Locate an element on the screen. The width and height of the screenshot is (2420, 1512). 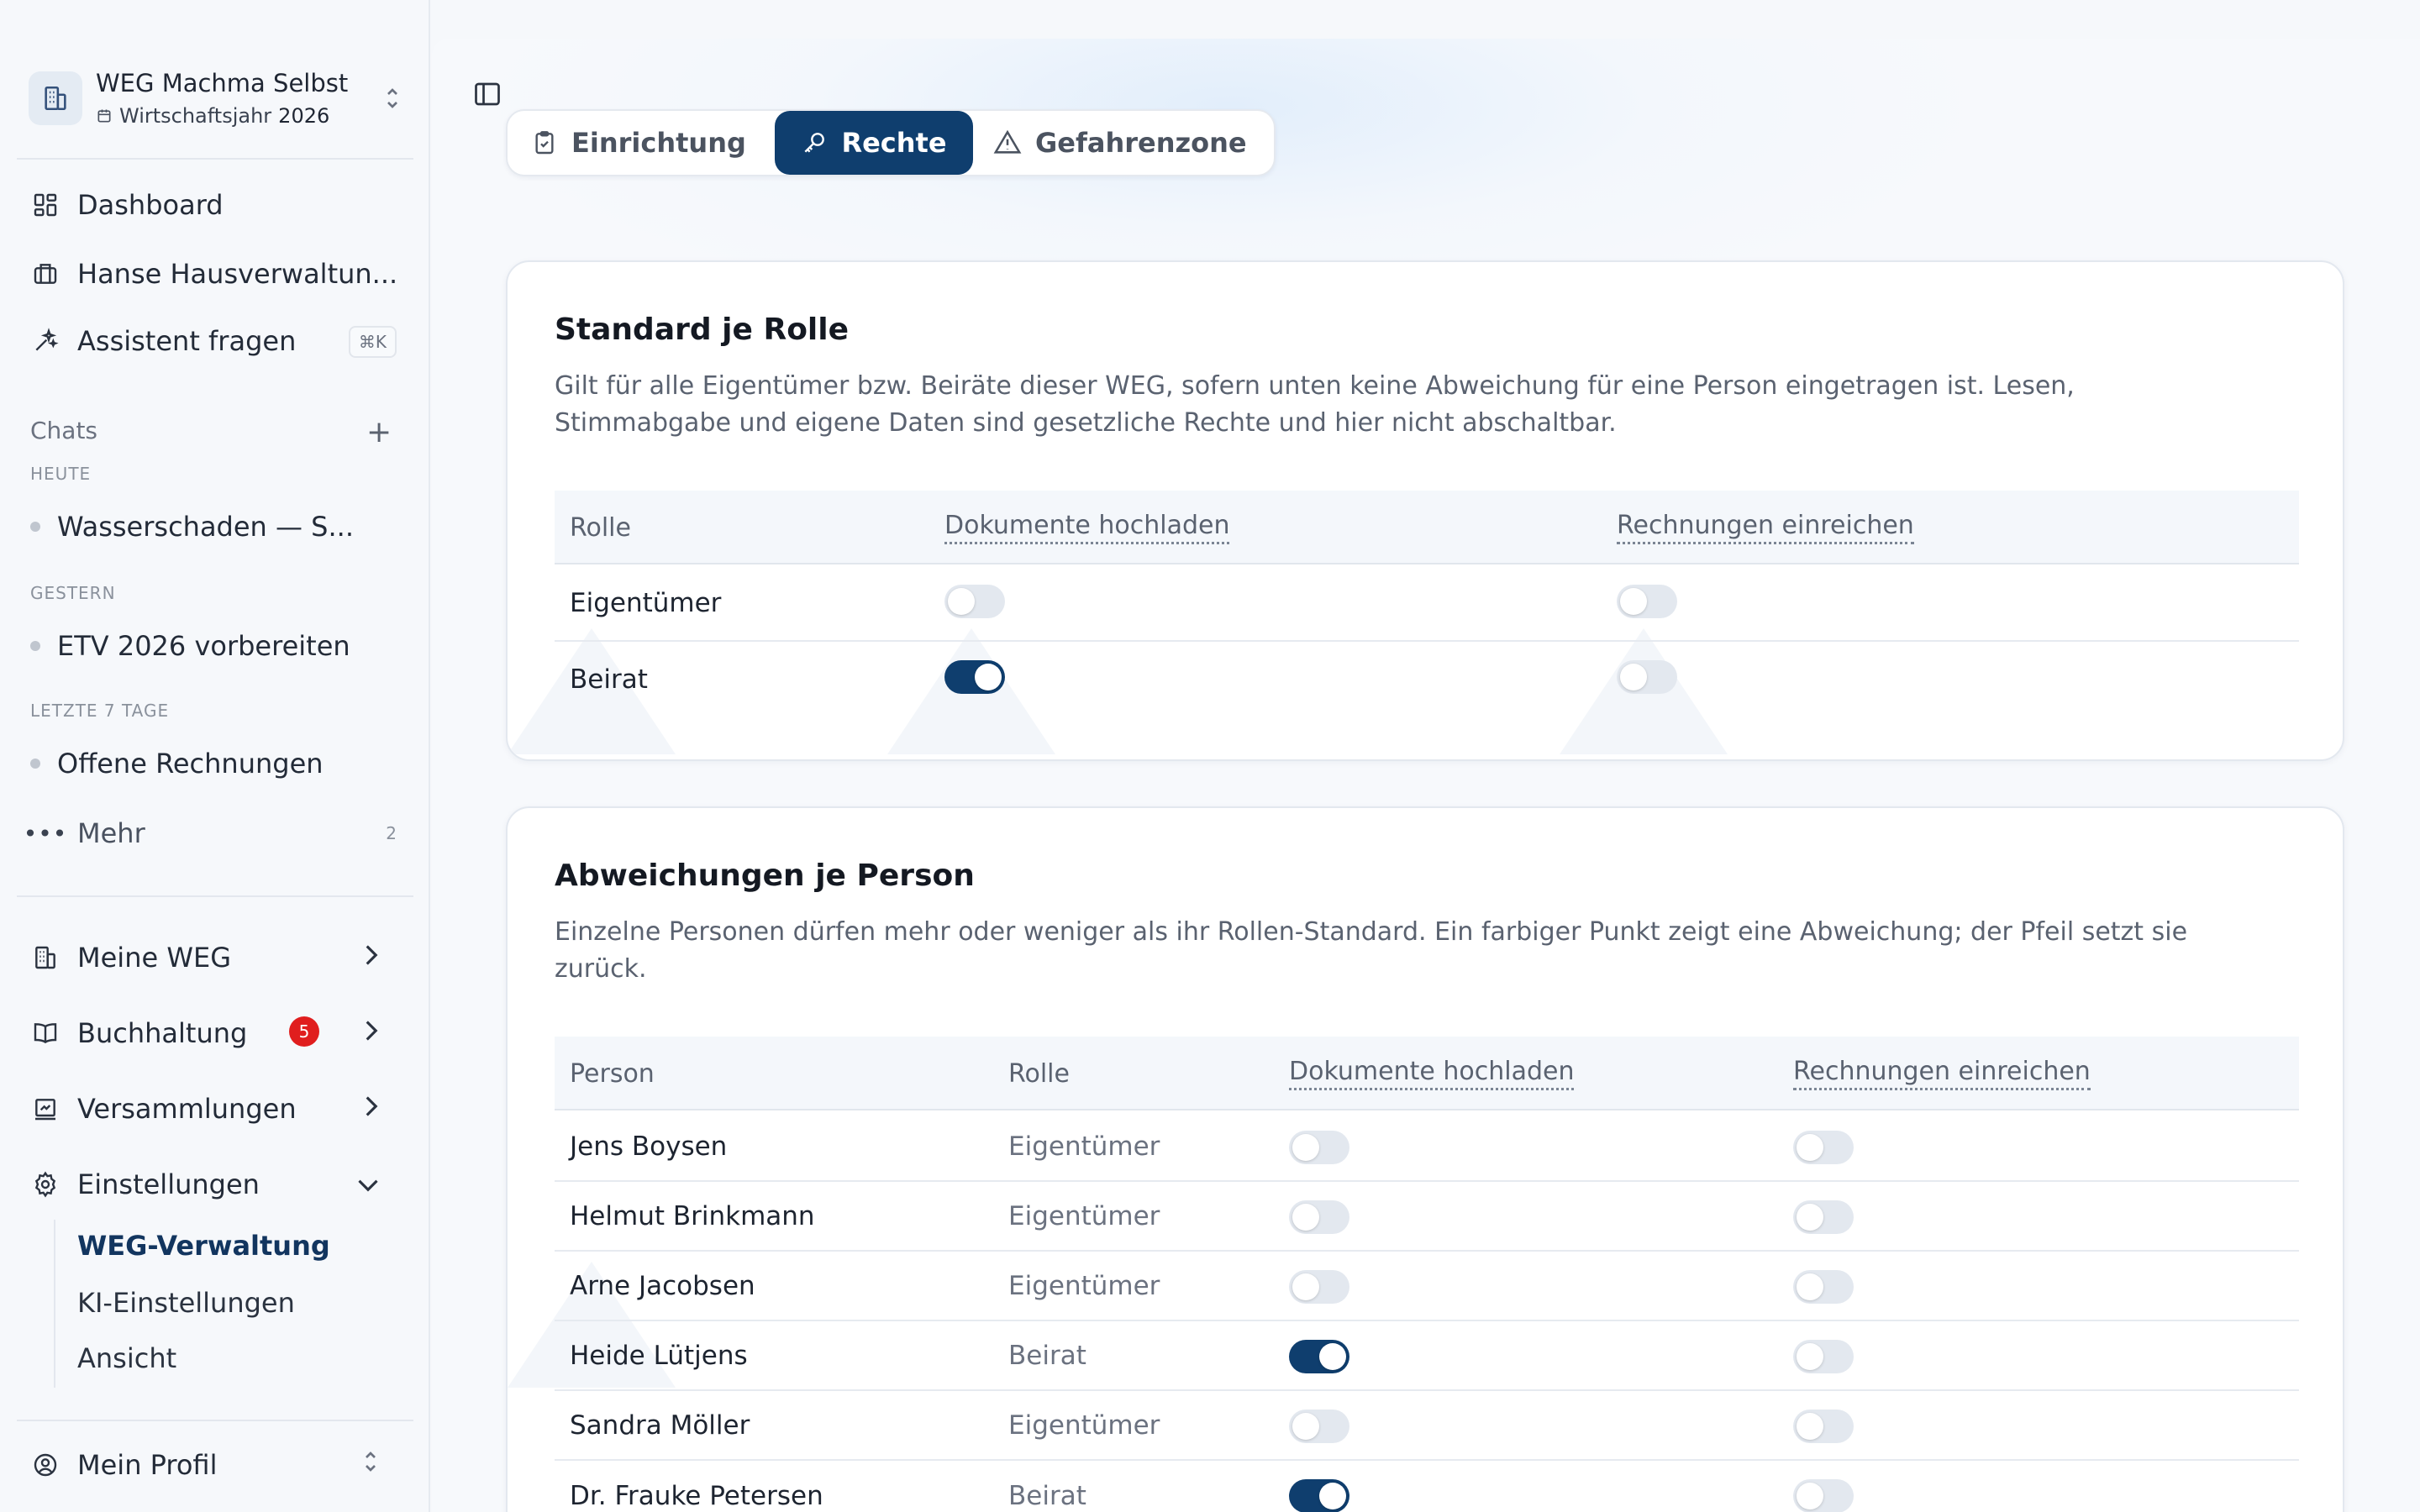
more-dots-icon: ••• is located at coordinates (45, 833).